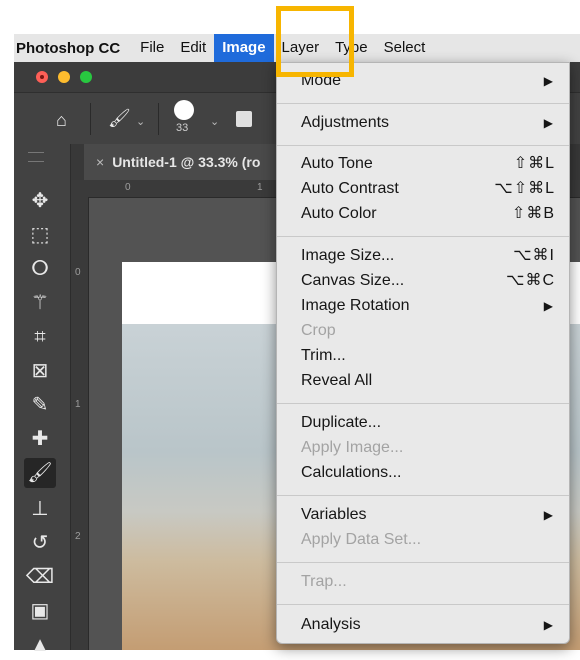 The height and width of the screenshot is (660, 580). I want to click on menu-item-adjustments: Adjustments ▶, so click(423, 123).